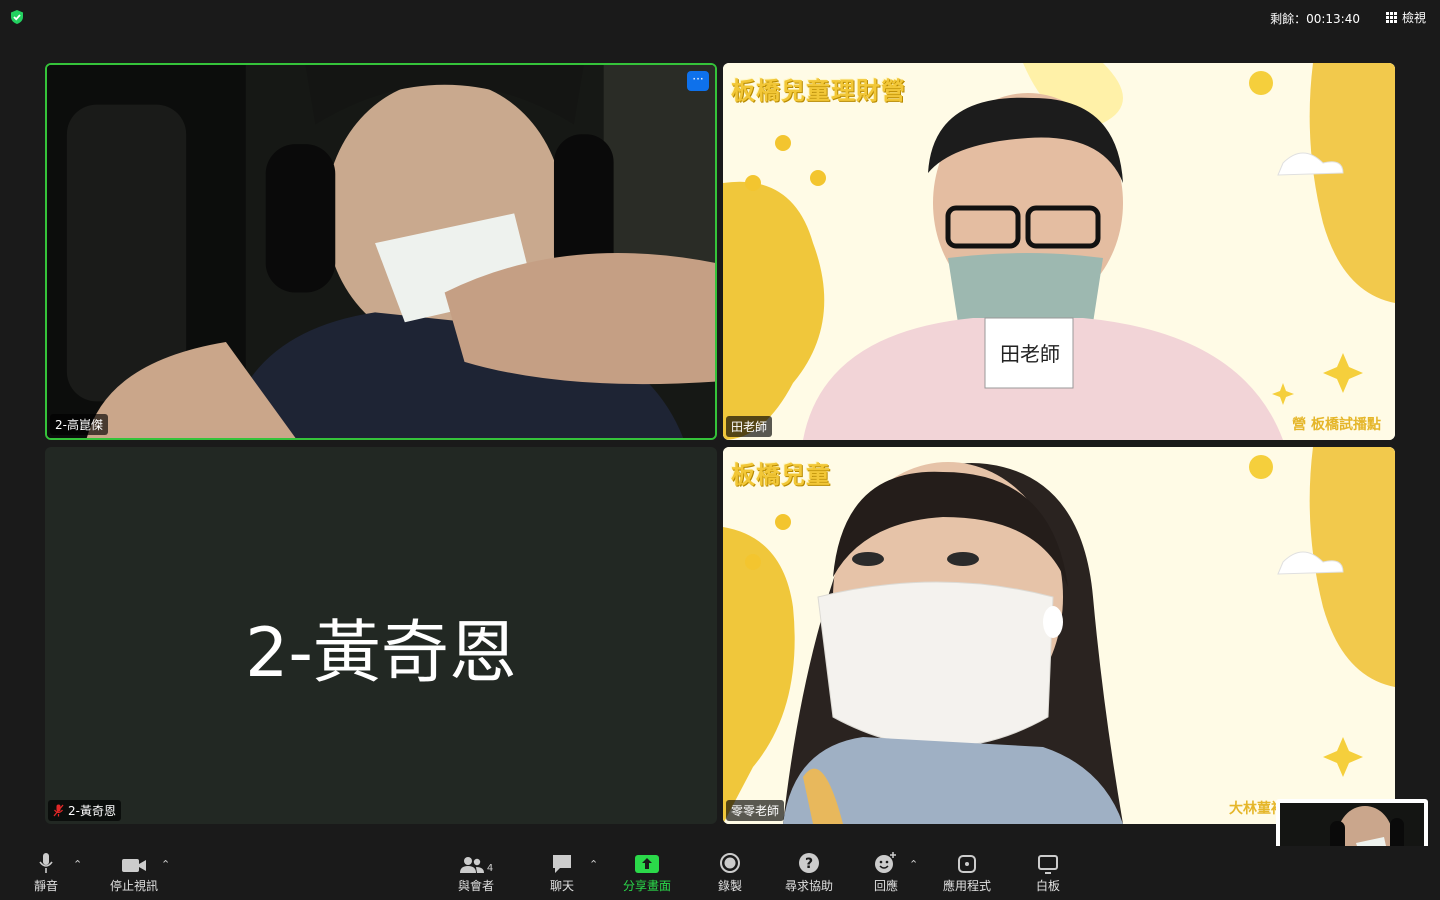  What do you see at coordinates (1391, 17) in the screenshot?
I see `grid-icon` at bounding box center [1391, 17].